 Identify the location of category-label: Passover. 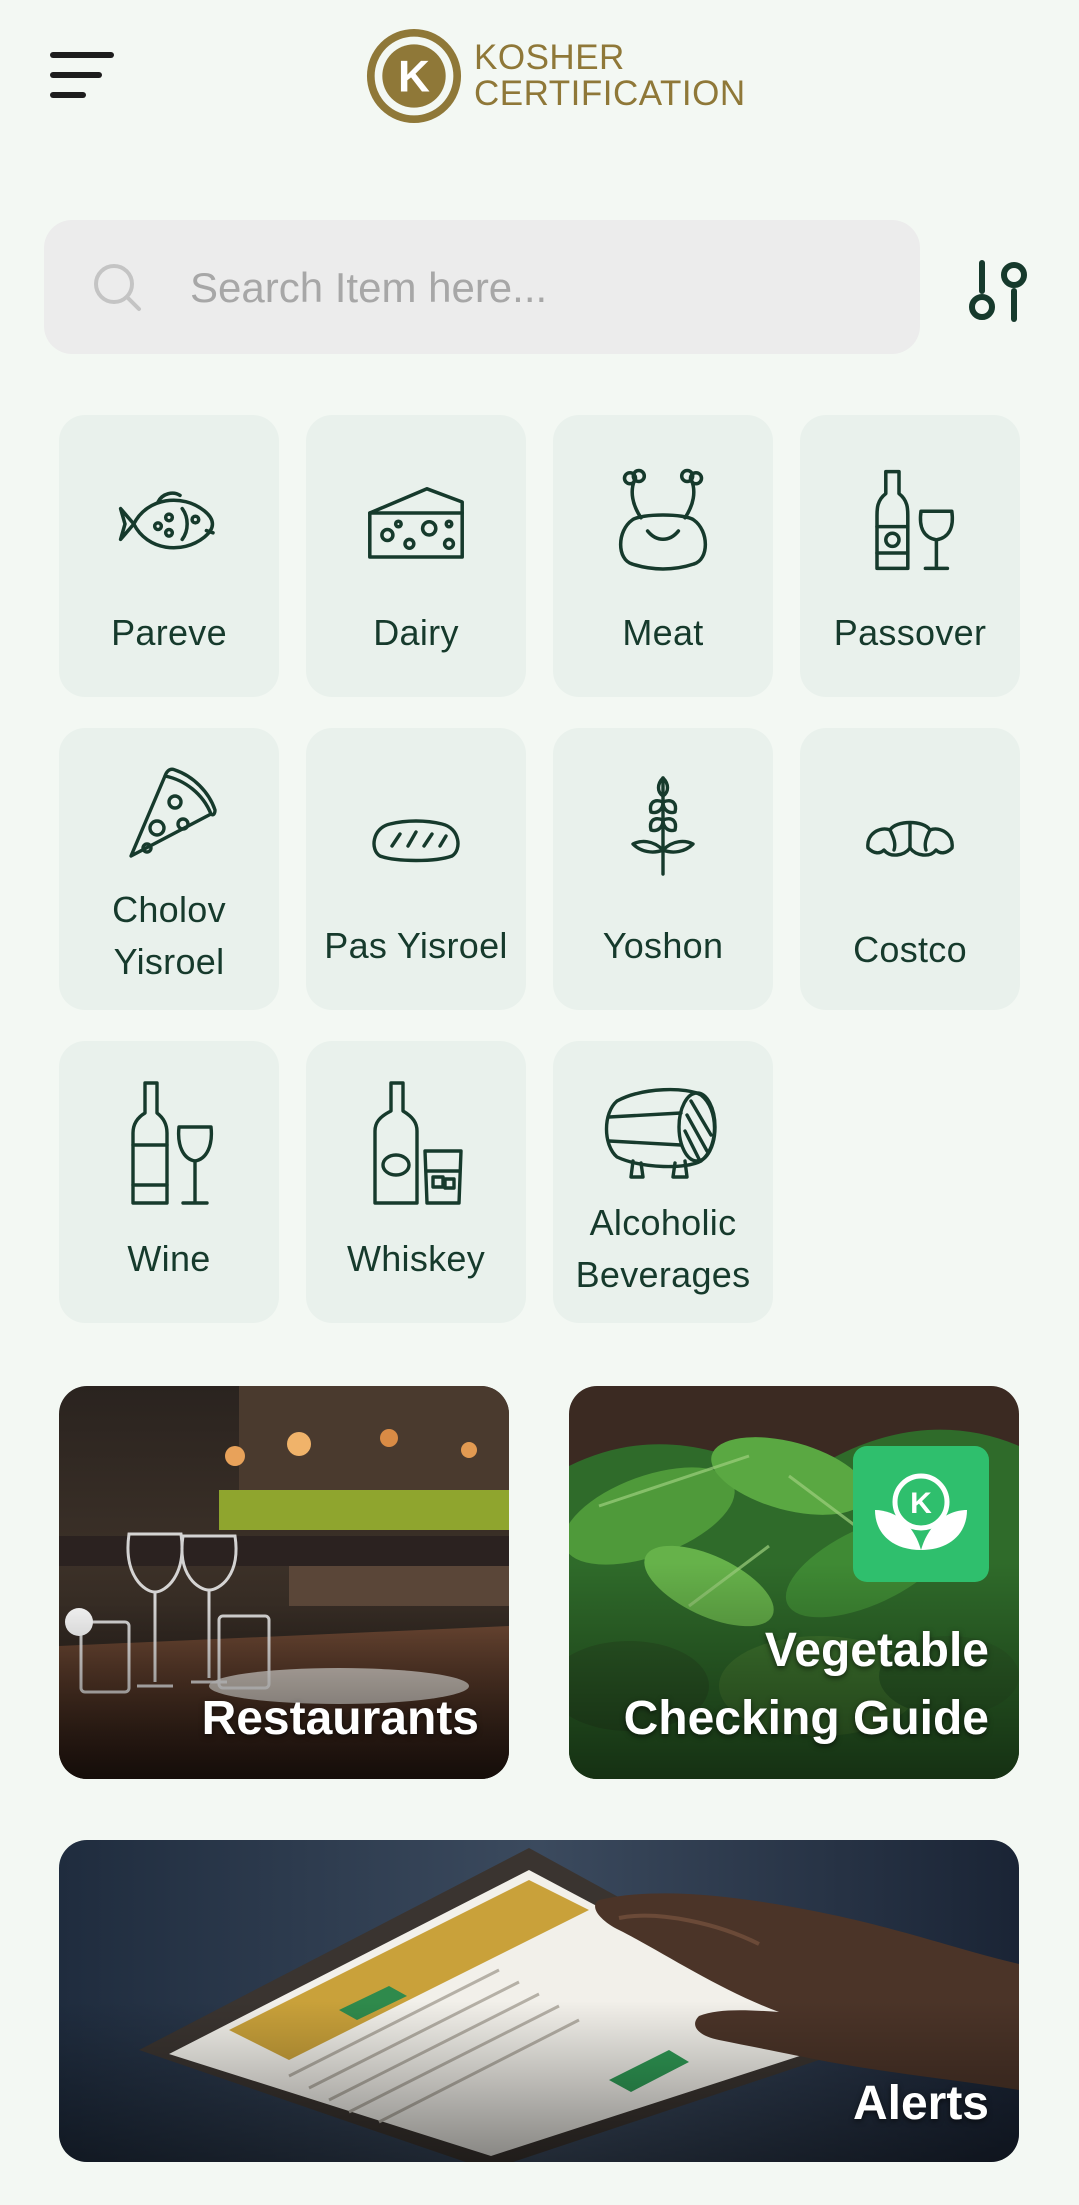
(910, 632).